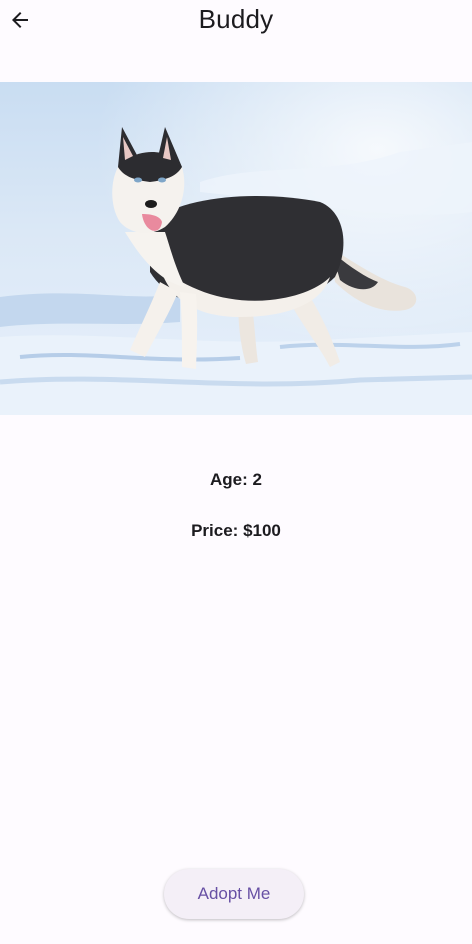 This screenshot has height=944, width=472. What do you see at coordinates (234, 894) in the screenshot?
I see `adopt-me-button: Adopt Me` at bounding box center [234, 894].